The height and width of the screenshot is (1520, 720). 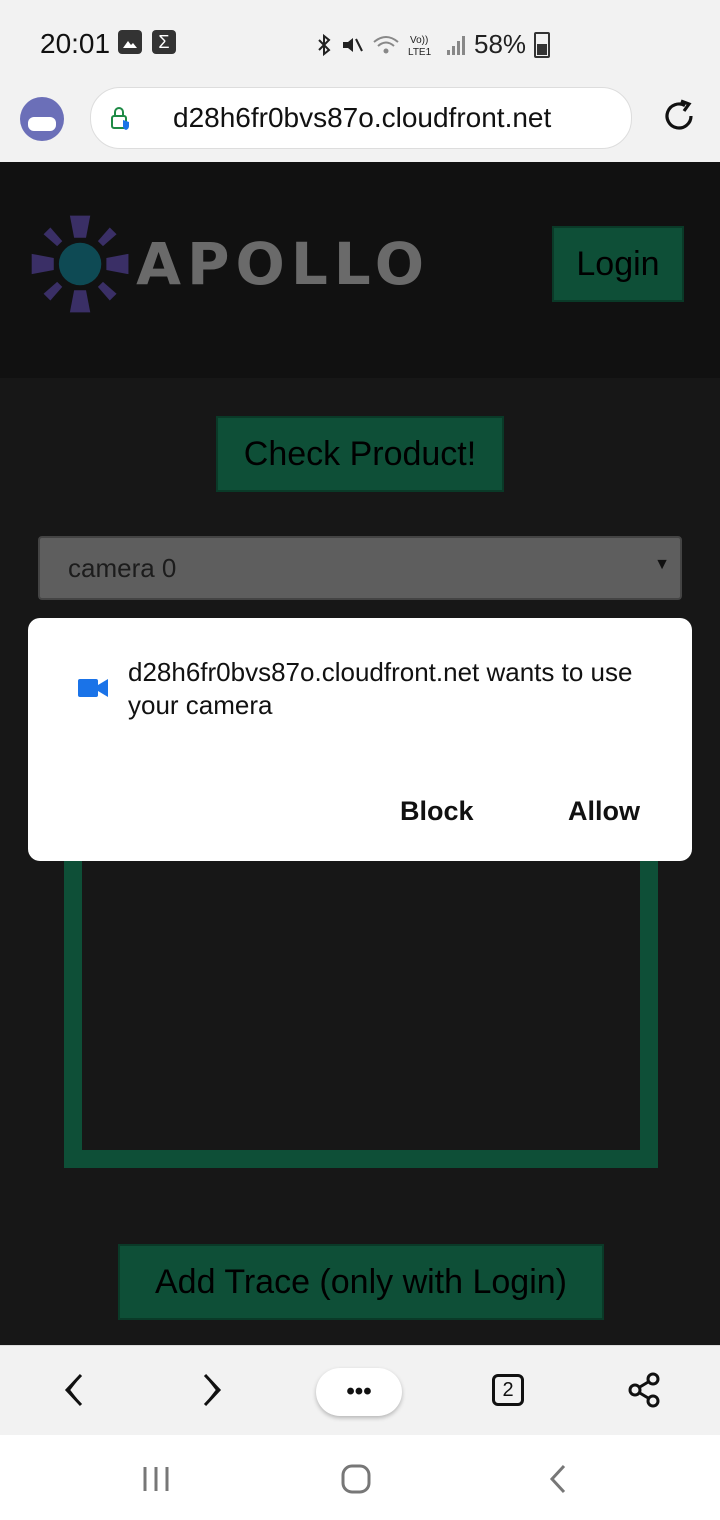 I want to click on status-time: 20:01, so click(x=75, y=43).